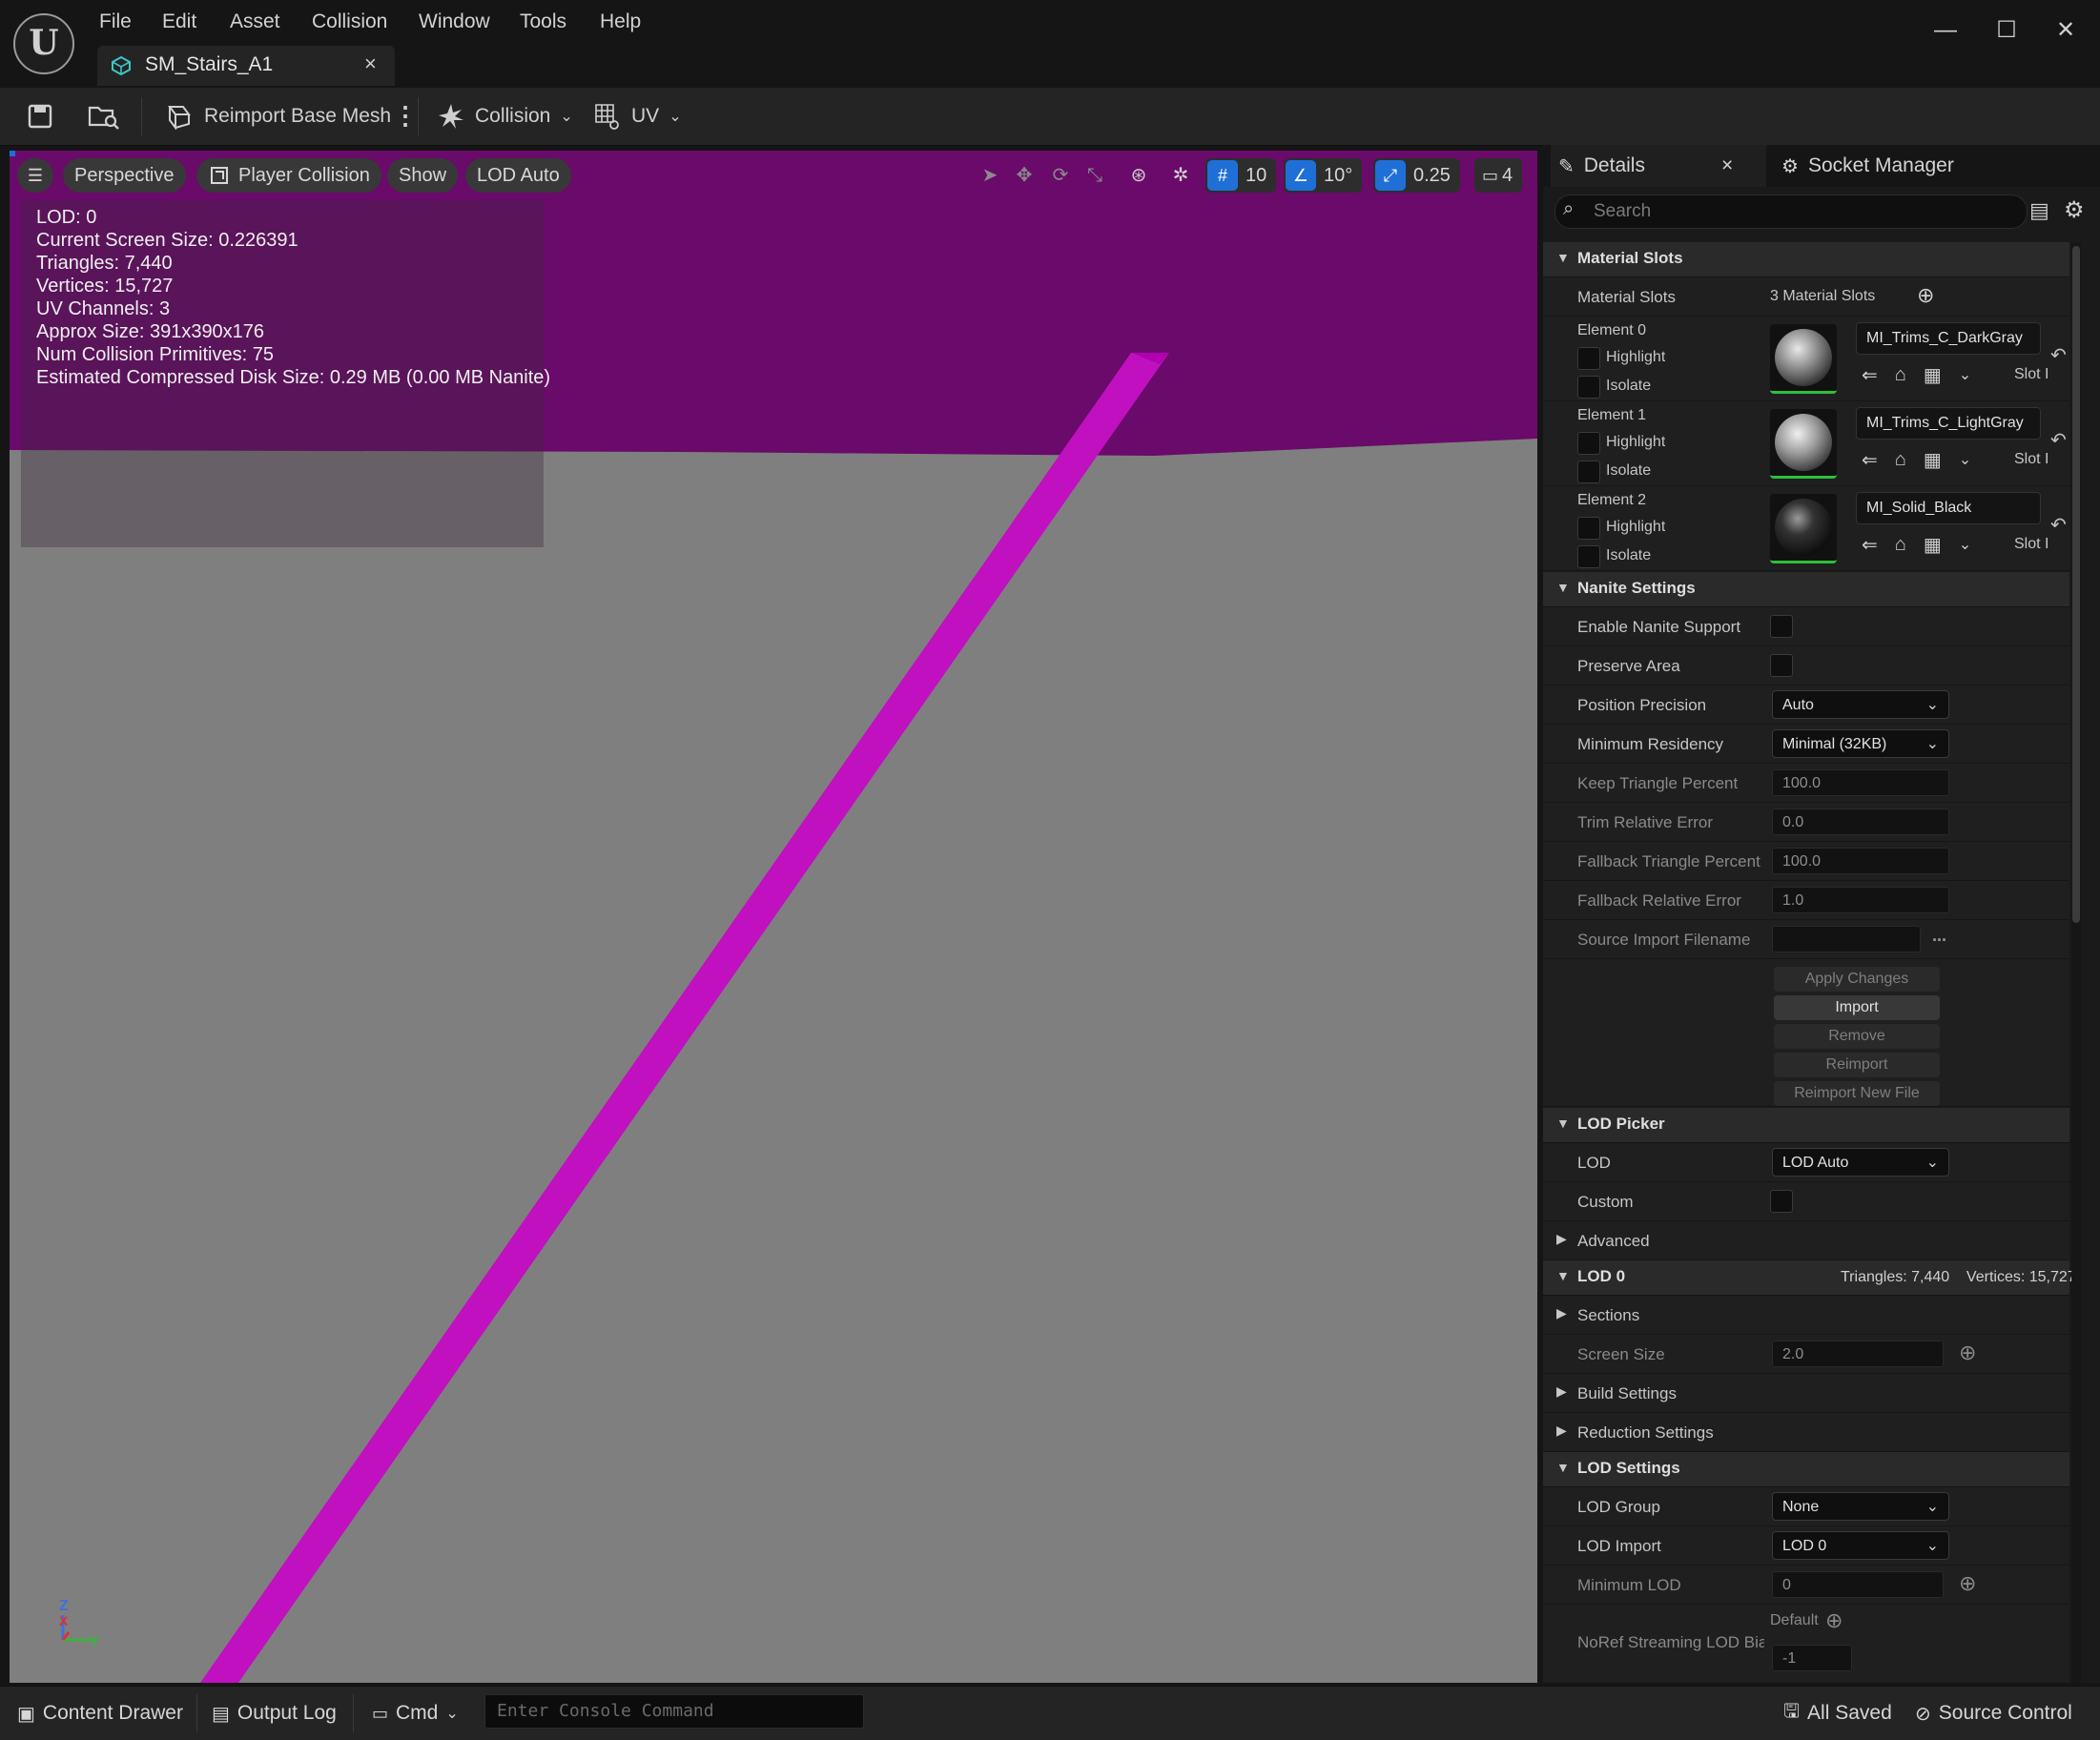 Image resolution: width=2100 pixels, height=1740 pixels. I want to click on content-drawer-button: ▣ Content Drawer, so click(100, 1713).